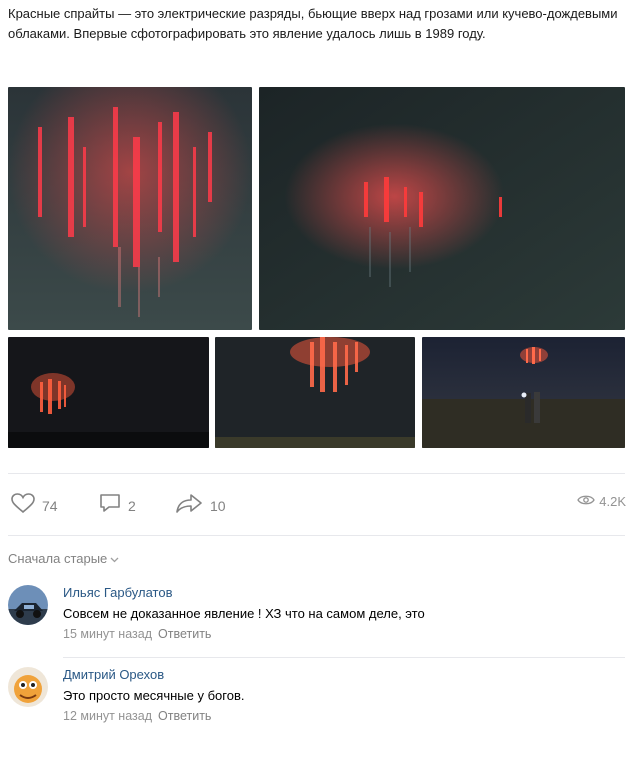  Describe the element at coordinates (113, 674) in the screenshot. I see `comment-author: Дмитрий Орехов` at that location.